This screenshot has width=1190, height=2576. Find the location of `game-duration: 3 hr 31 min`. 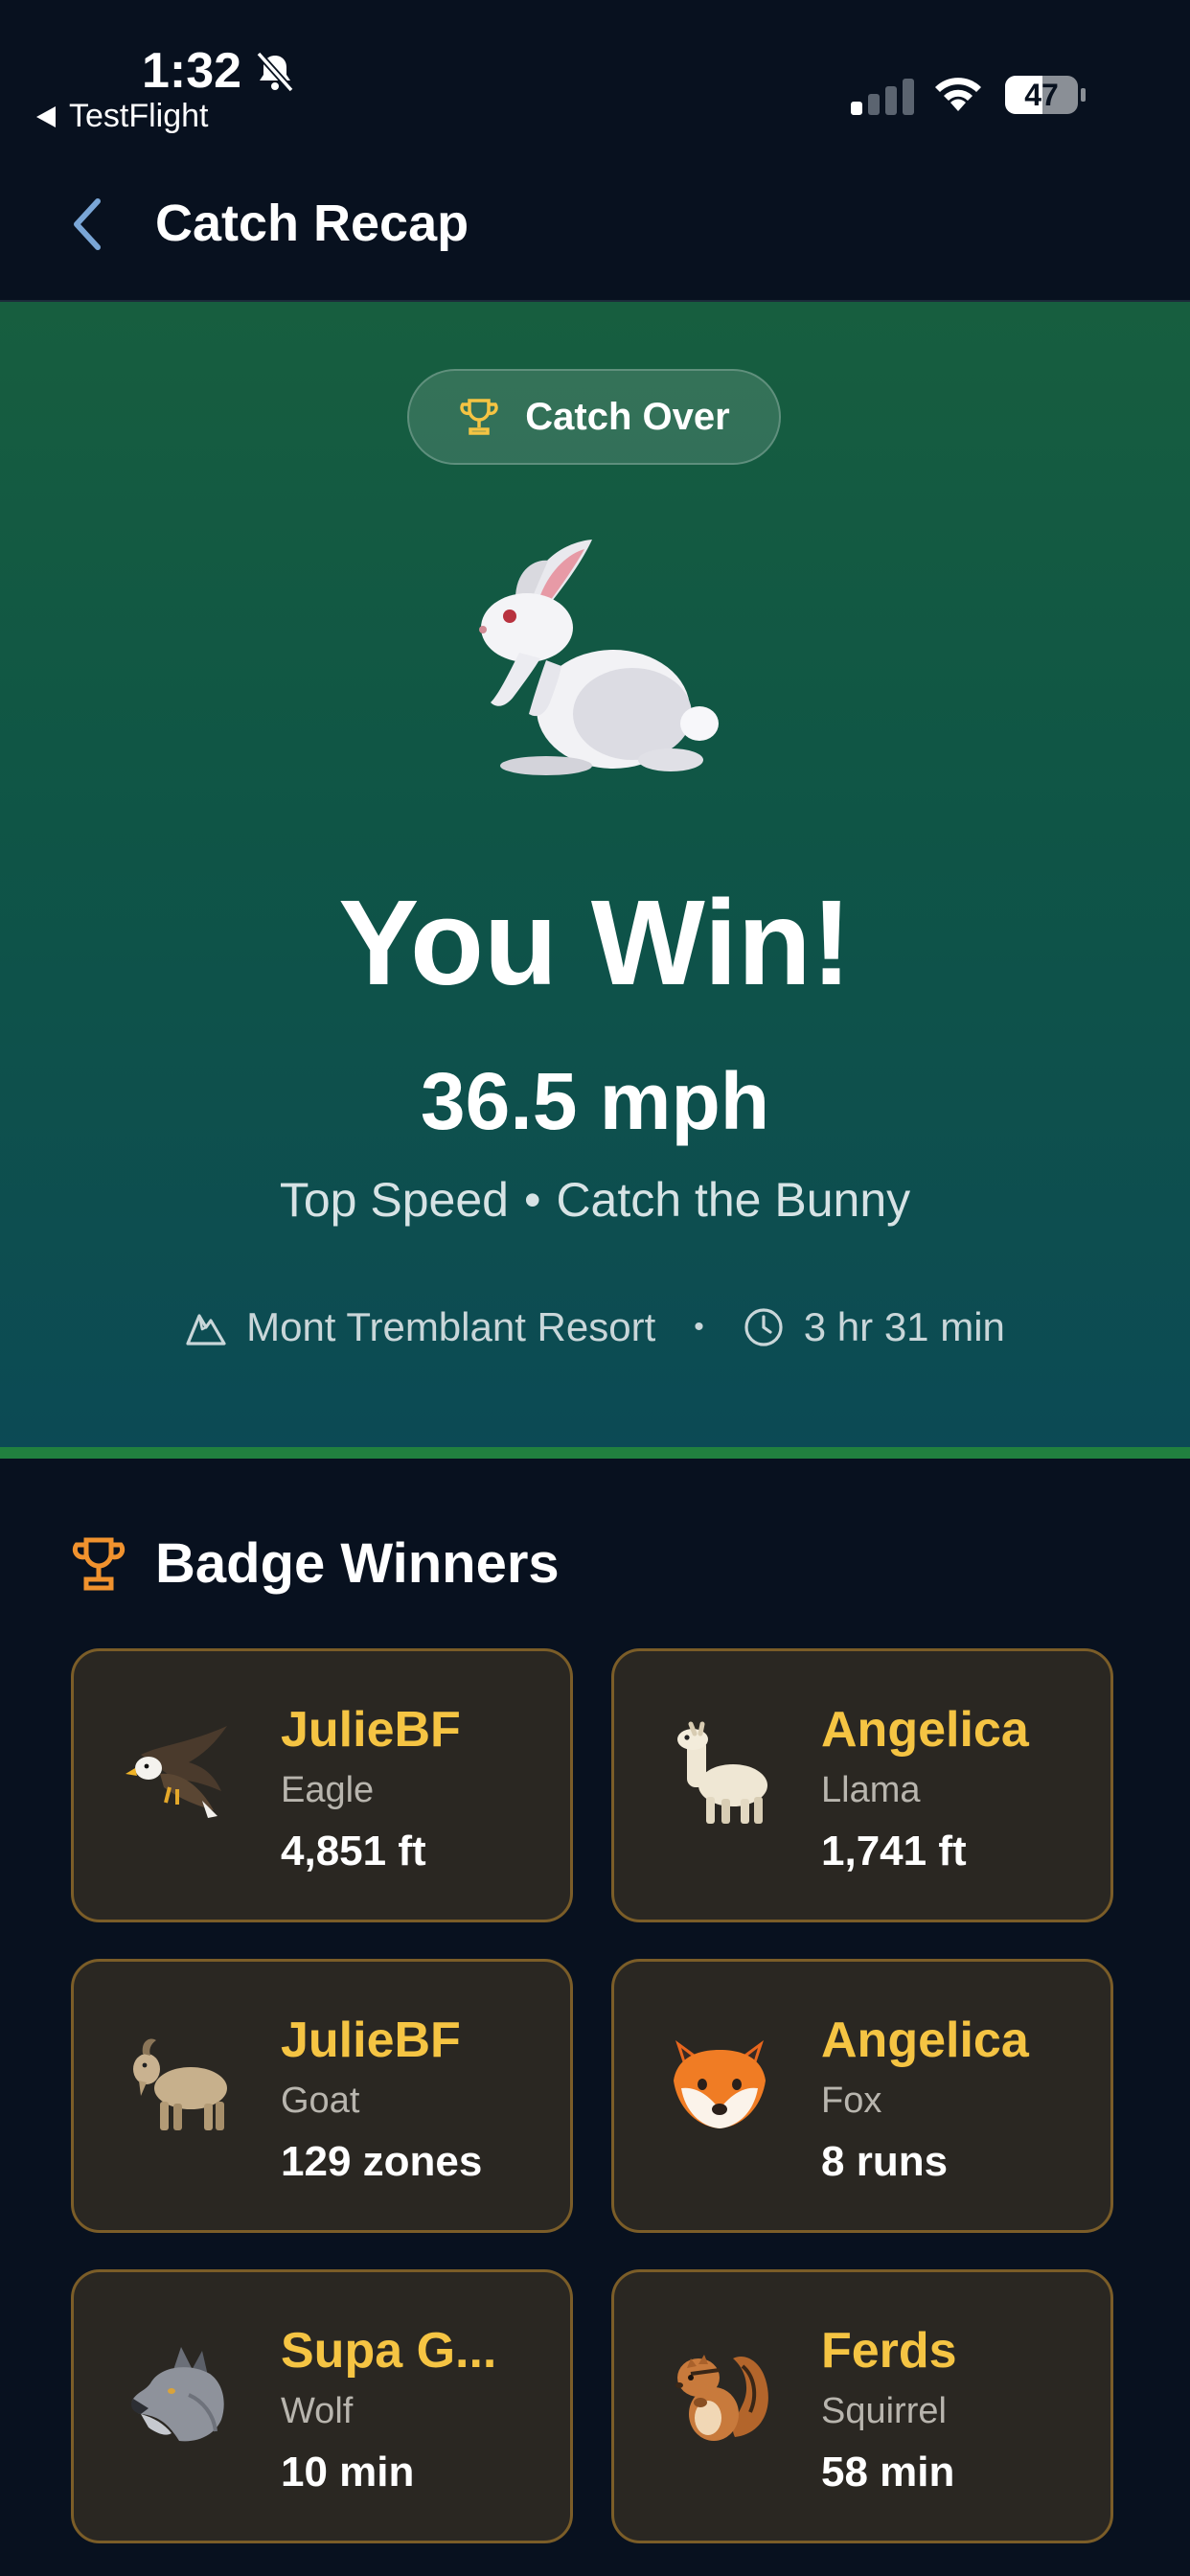

game-duration: 3 hr 31 min is located at coordinates (904, 1326).